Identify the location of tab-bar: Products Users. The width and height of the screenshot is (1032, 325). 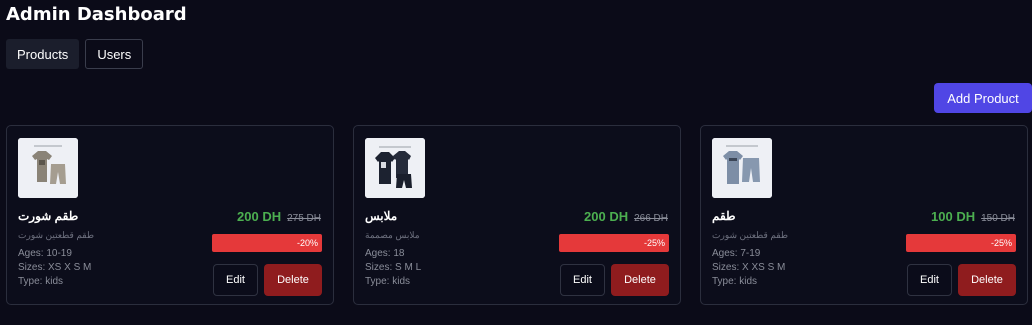
(75, 54).